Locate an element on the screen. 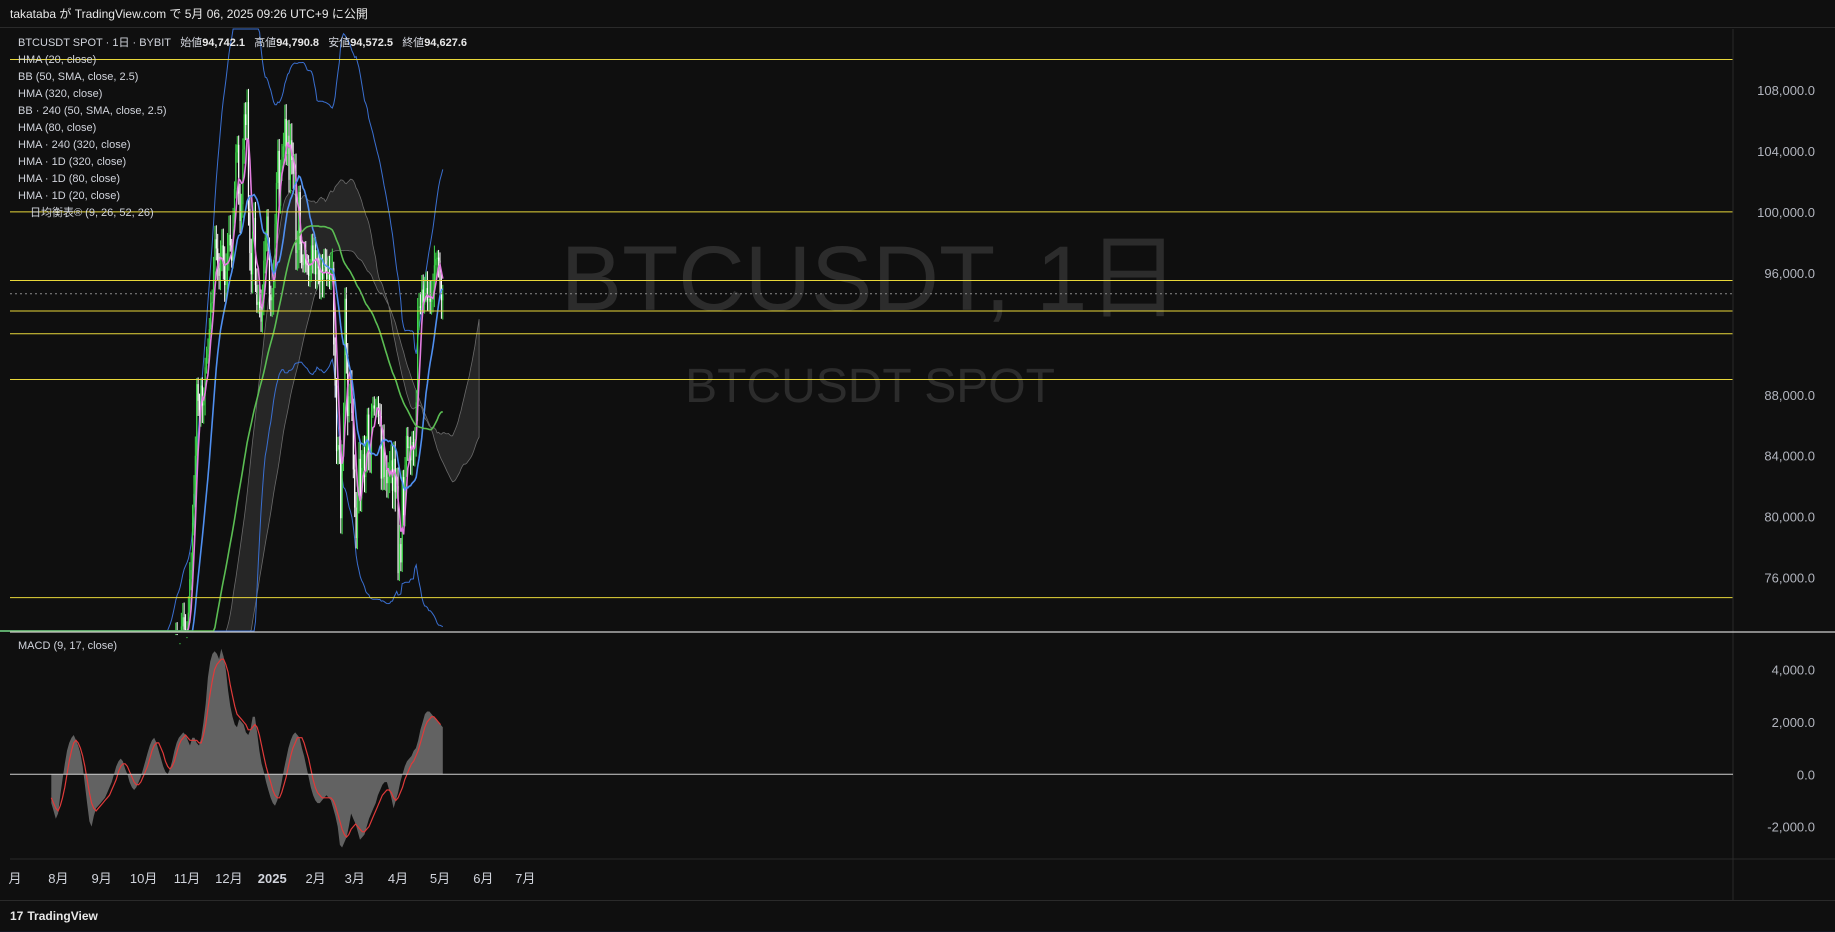 The height and width of the screenshot is (932, 1835). macd-tick-label: 4,000.0 is located at coordinates (1793, 670).